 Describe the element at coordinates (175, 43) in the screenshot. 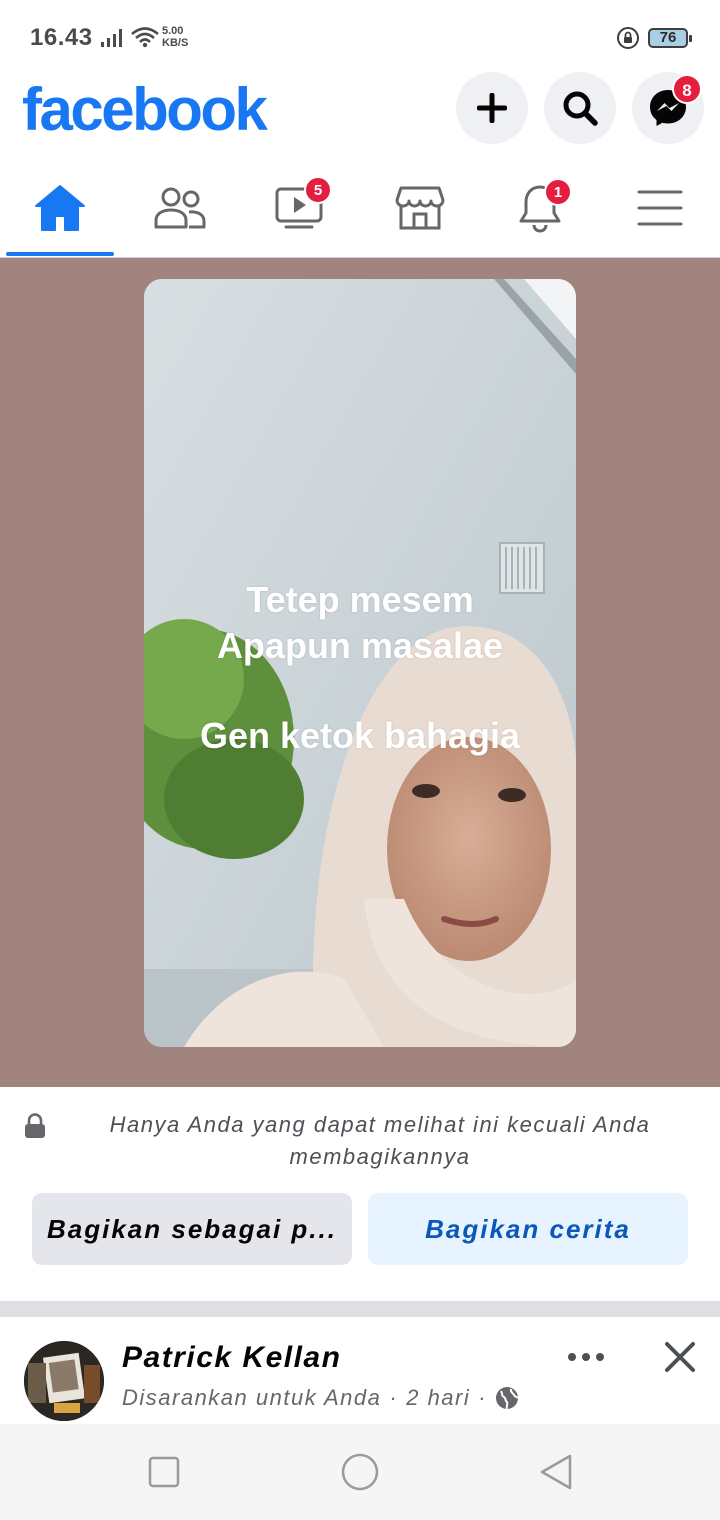

I see `network-speed-unit: KB/S` at that location.